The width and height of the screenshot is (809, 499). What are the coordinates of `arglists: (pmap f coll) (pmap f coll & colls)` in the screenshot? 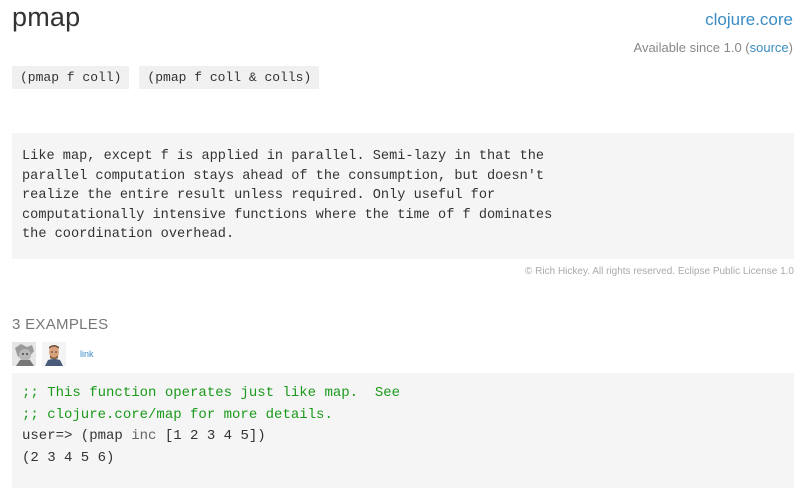 It's located at (166, 77).